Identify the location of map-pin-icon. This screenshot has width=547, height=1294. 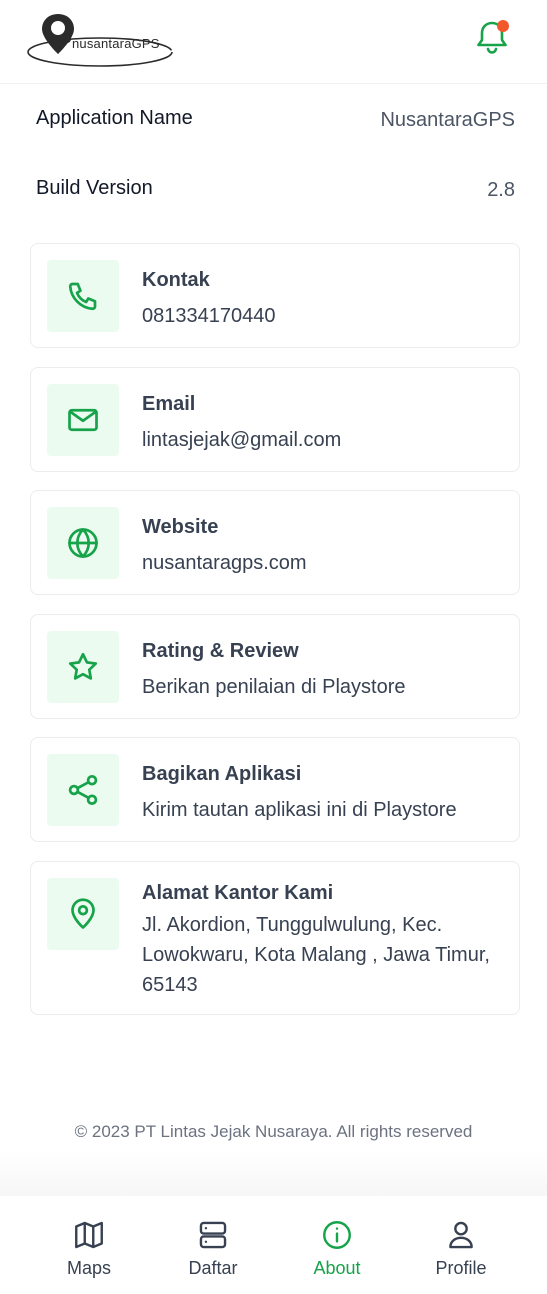
(83, 913).